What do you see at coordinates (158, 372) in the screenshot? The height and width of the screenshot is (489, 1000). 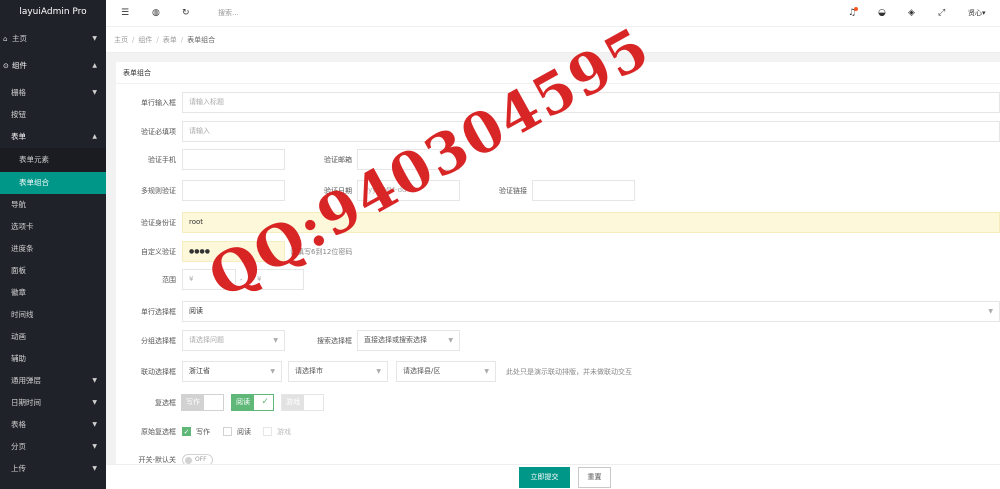 I see `linked-select-label: 联动选择框` at bounding box center [158, 372].